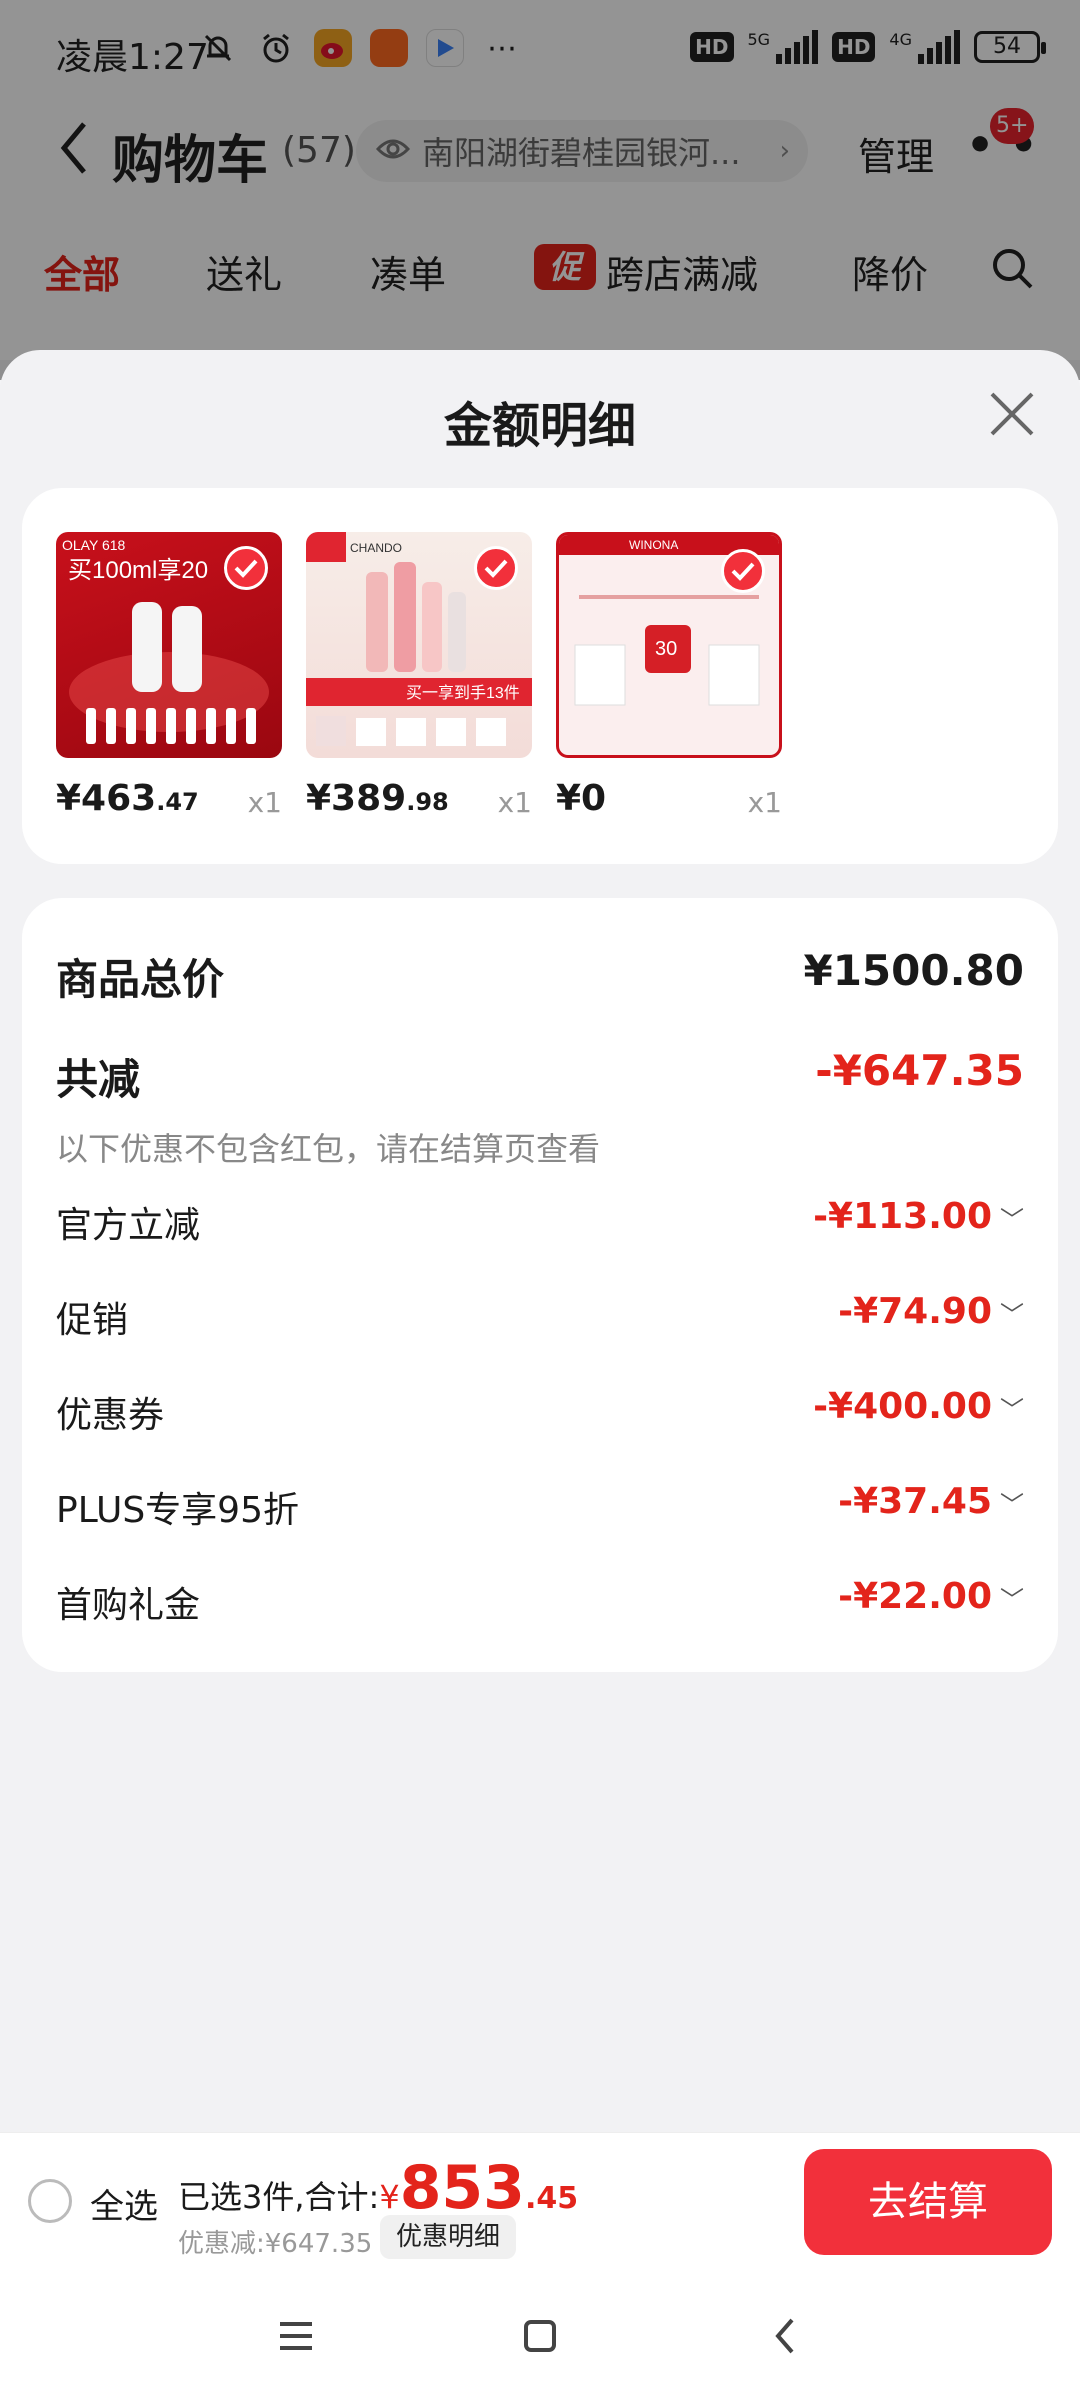 The width and height of the screenshot is (1080, 2400). What do you see at coordinates (389, 2197) in the screenshot?
I see `currency-symbol: ¥` at bounding box center [389, 2197].